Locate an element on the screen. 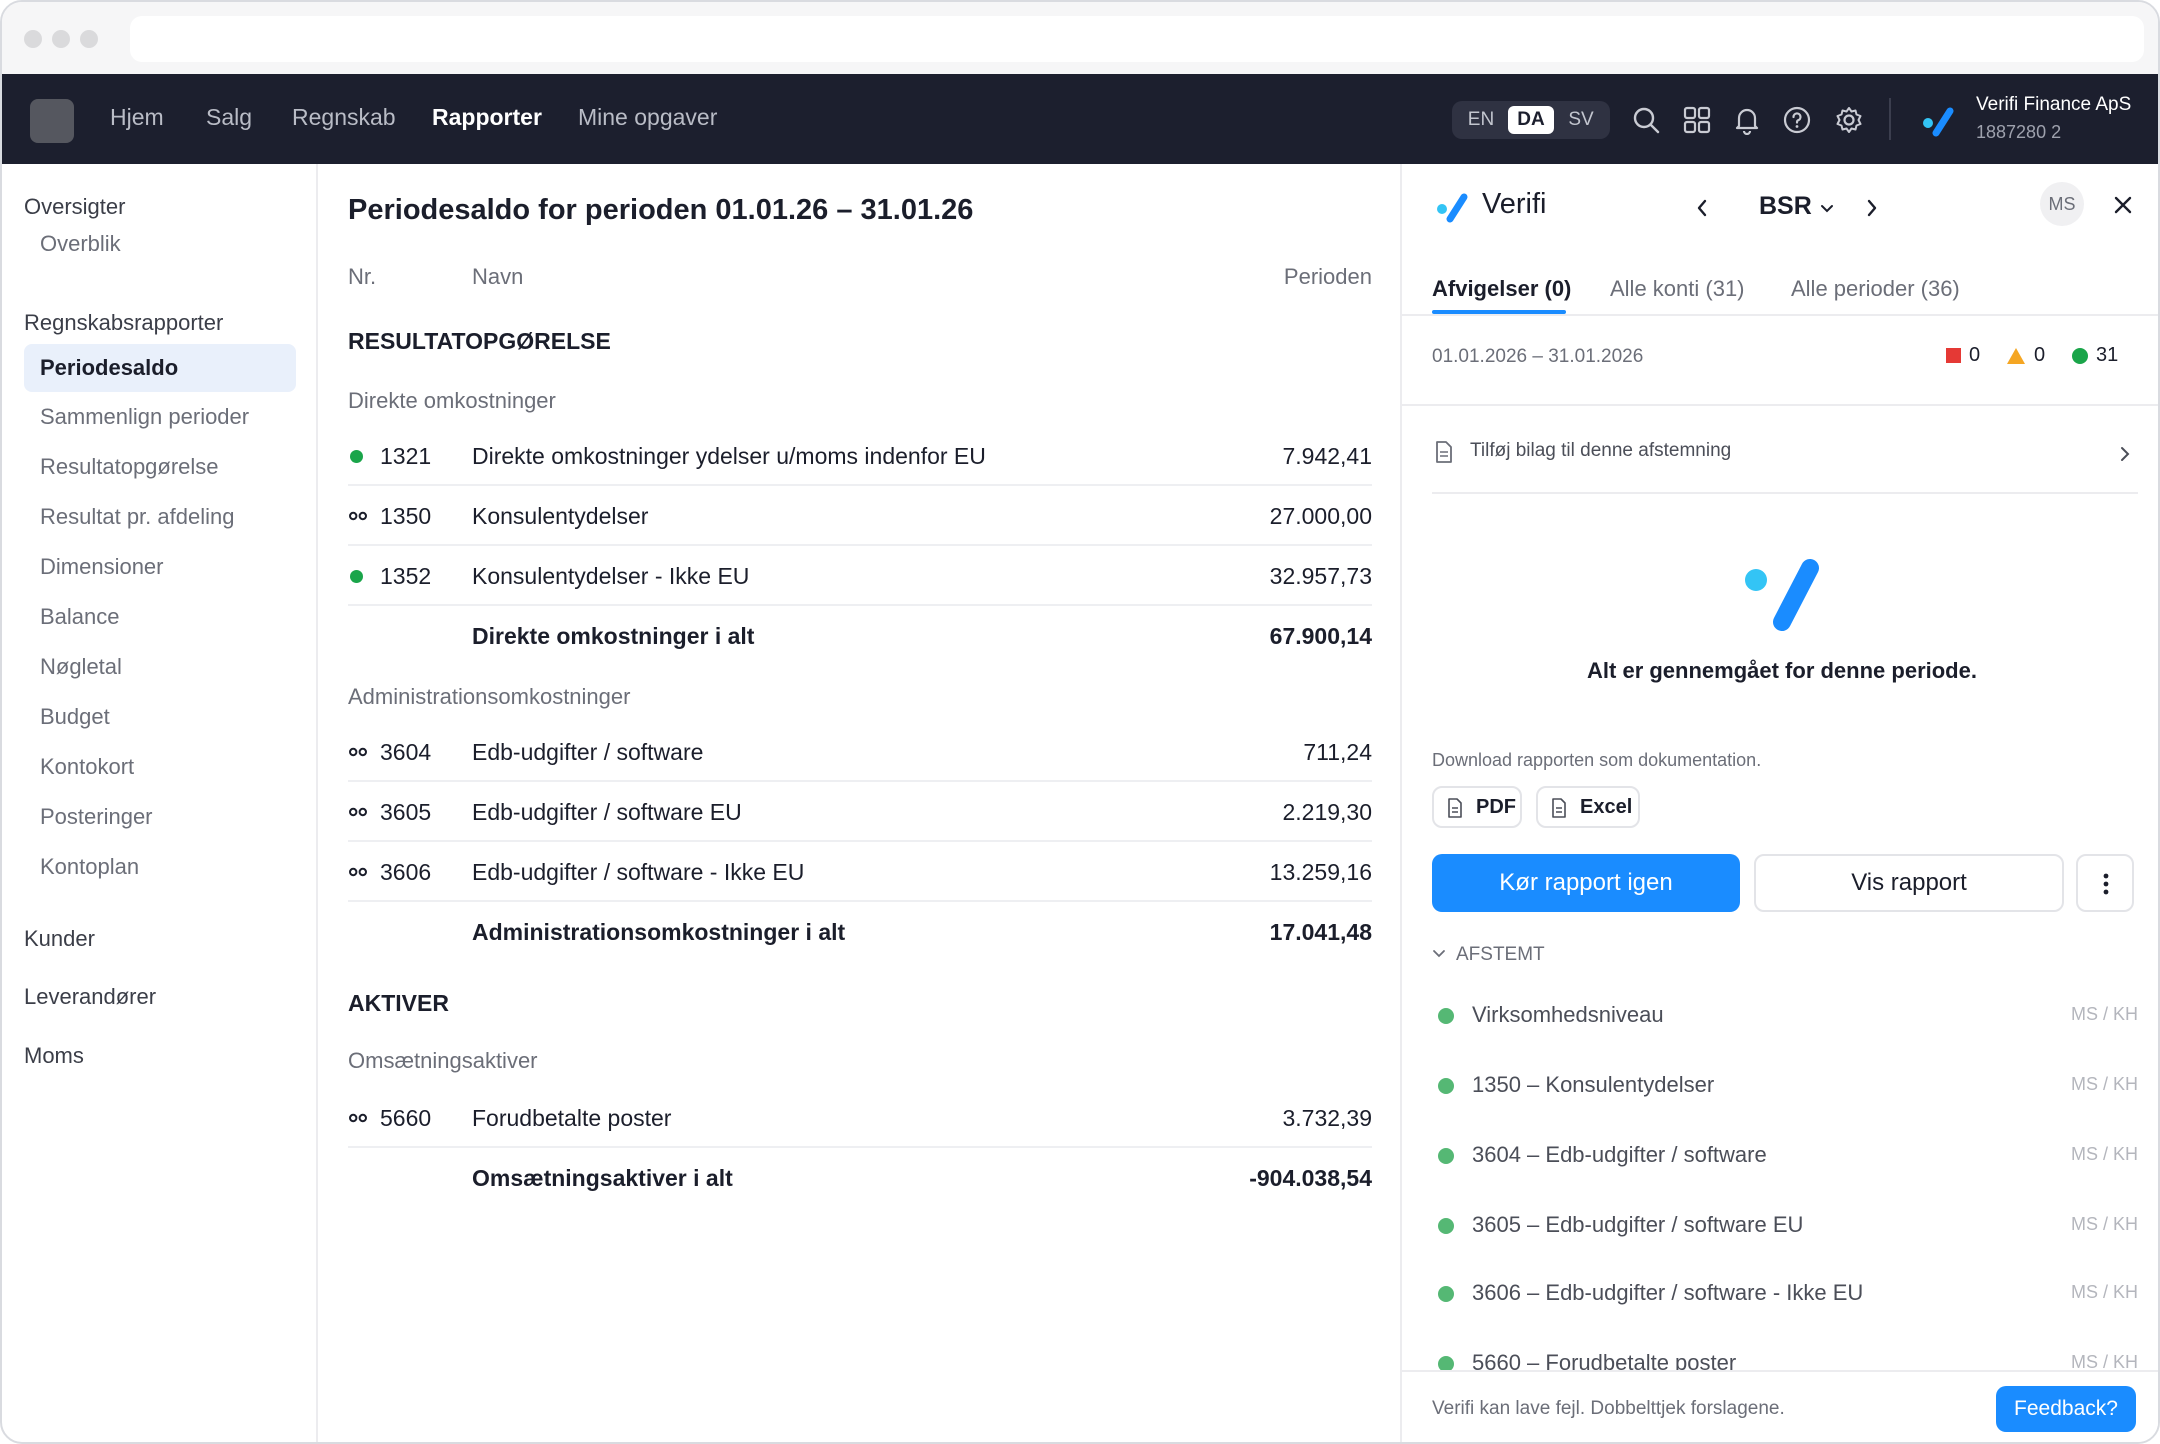 The image size is (2160, 1444). window-close-dot is located at coordinates (33, 39).